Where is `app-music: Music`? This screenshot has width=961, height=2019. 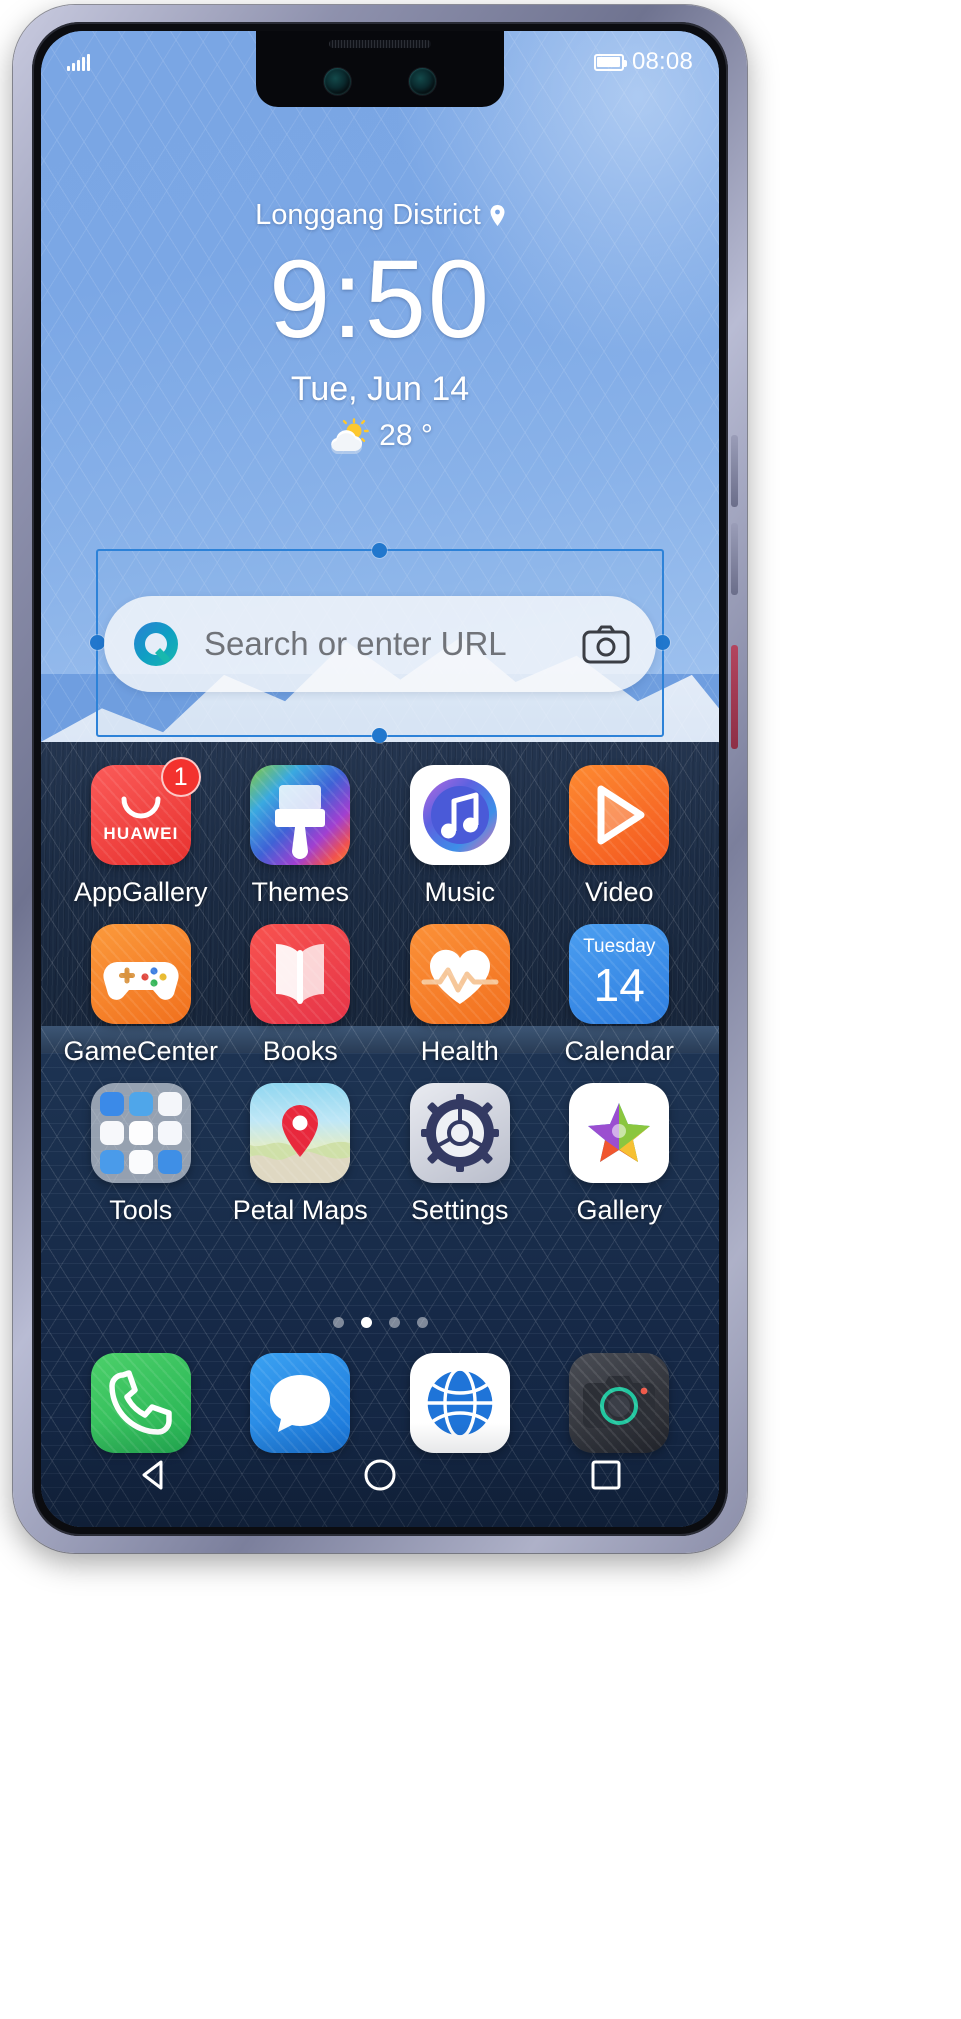 app-music: Music is located at coordinates (460, 828).